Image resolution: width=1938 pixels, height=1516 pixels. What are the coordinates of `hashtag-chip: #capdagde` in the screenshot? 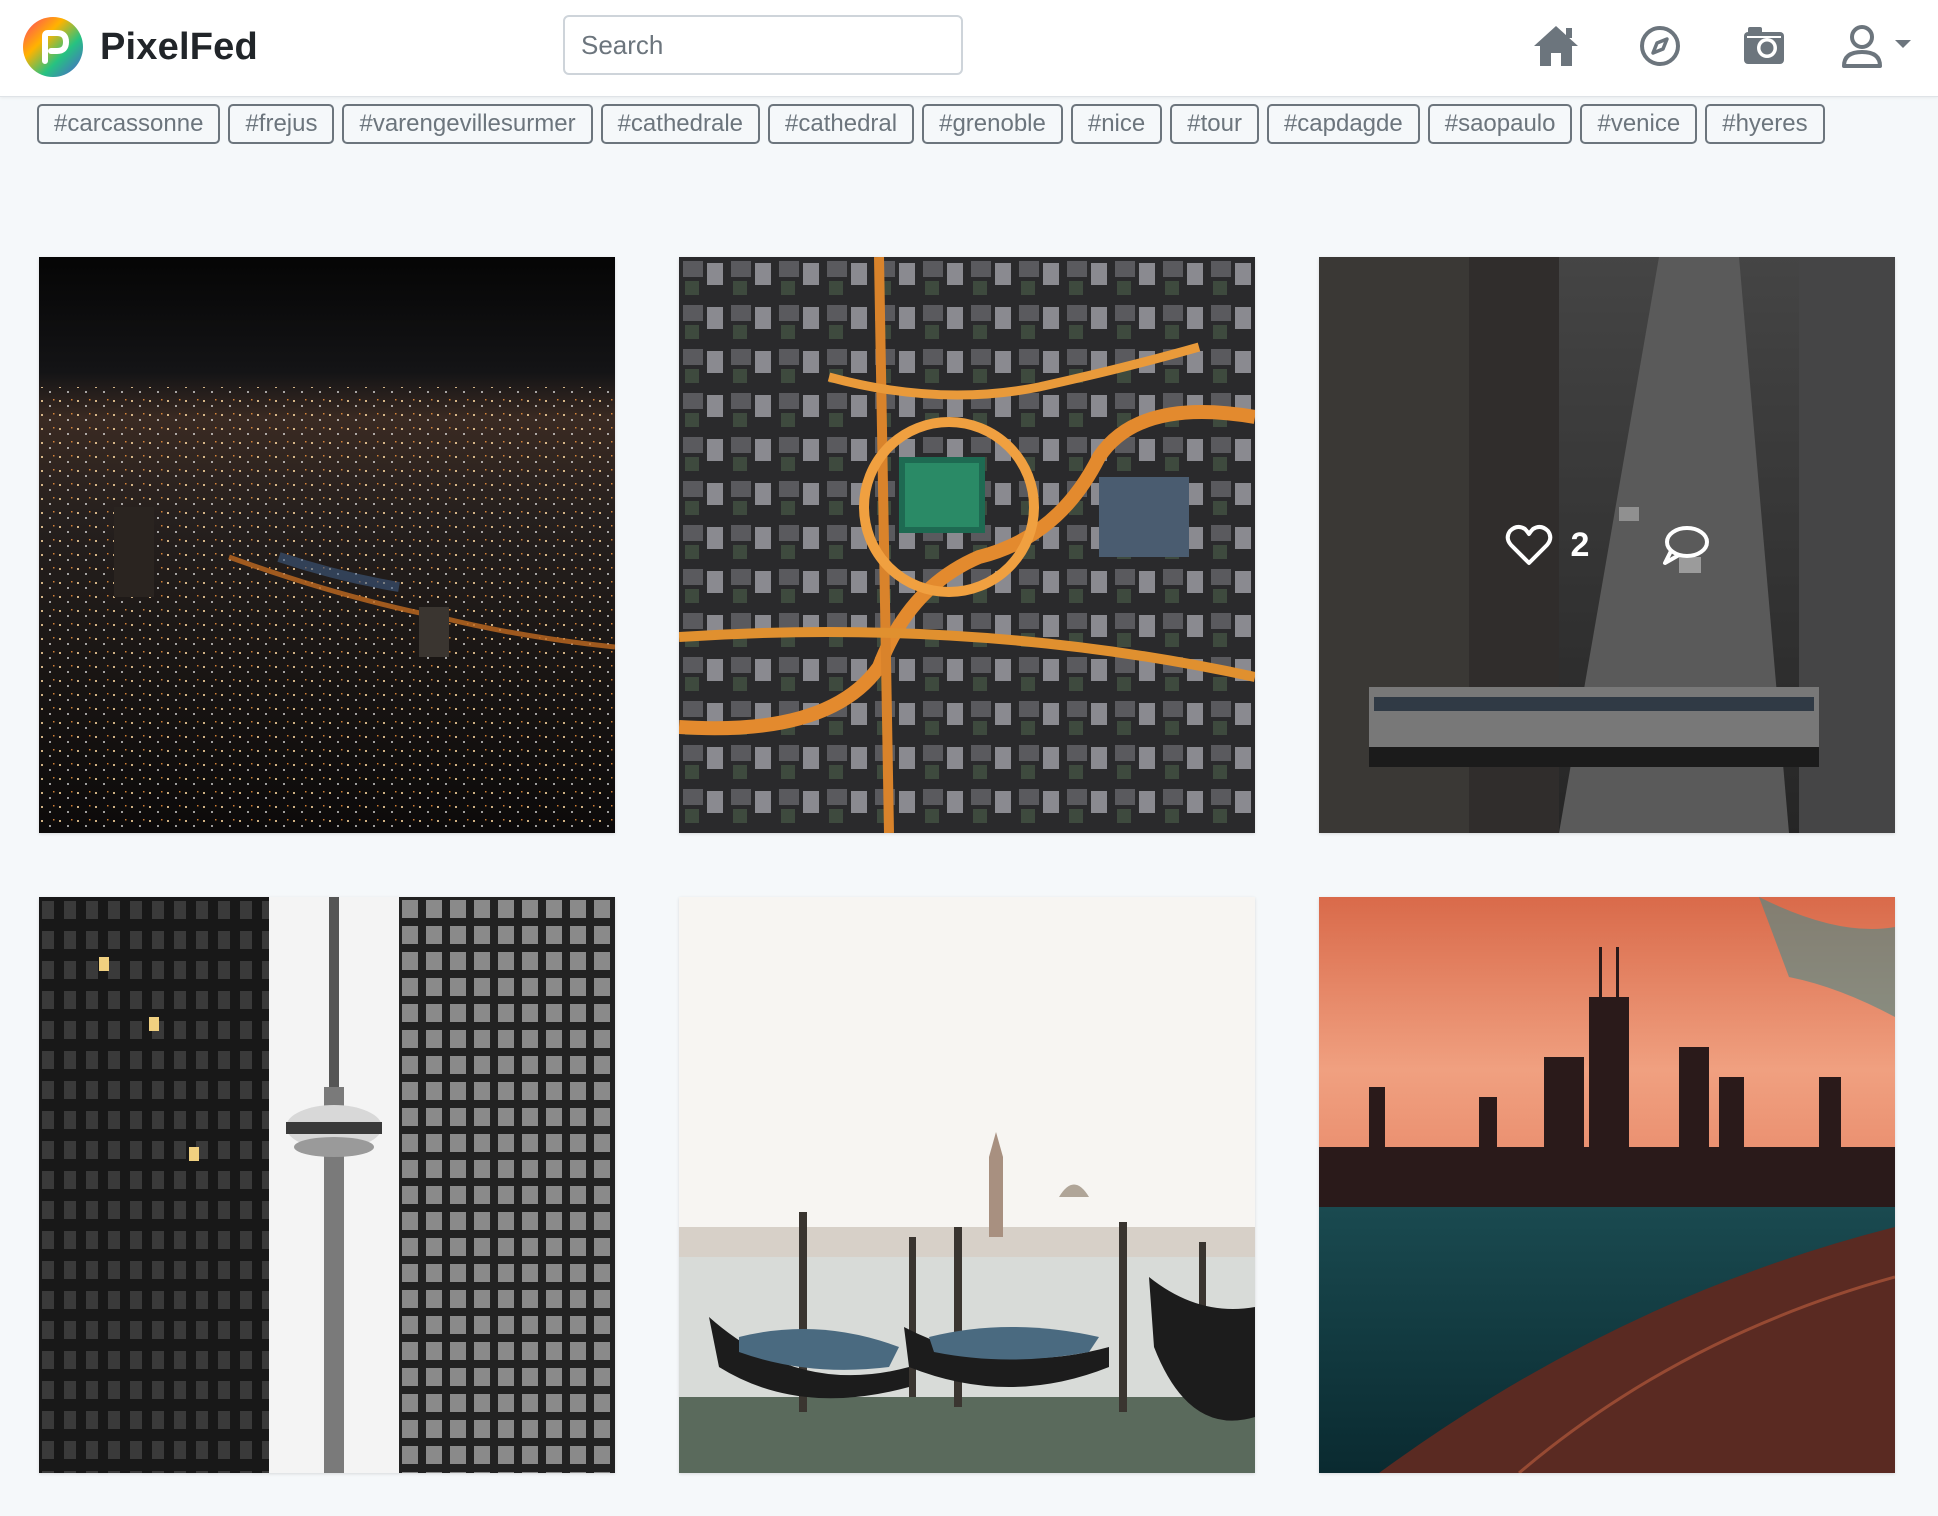 It's located at (1343, 124).